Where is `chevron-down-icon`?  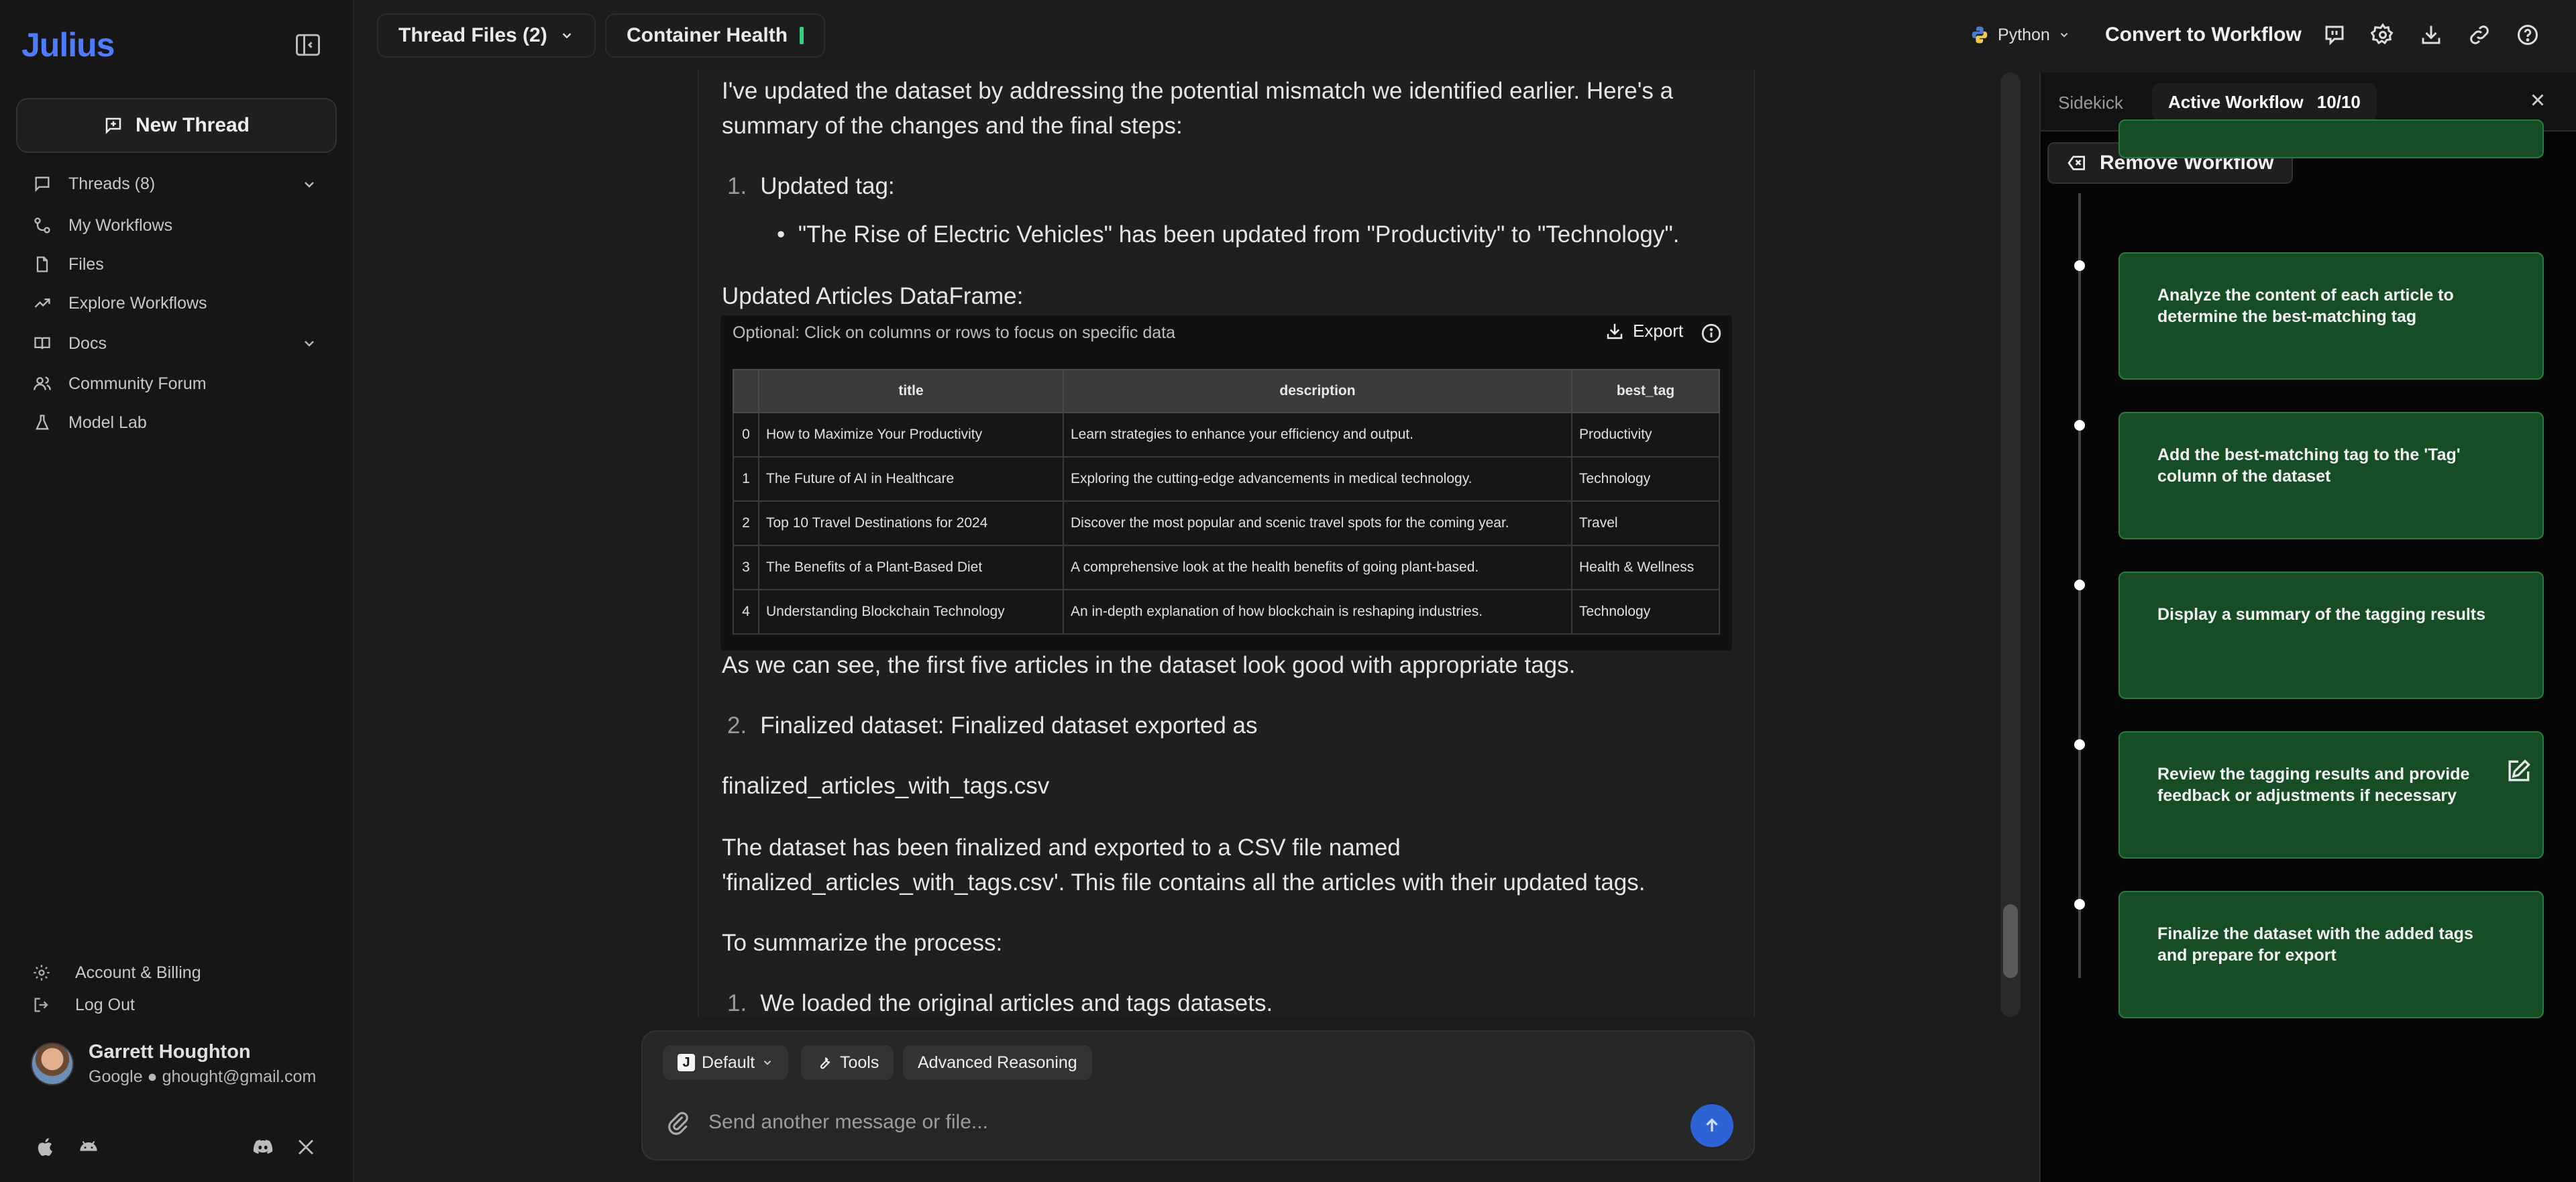
chevron-down-icon is located at coordinates (767, 1063).